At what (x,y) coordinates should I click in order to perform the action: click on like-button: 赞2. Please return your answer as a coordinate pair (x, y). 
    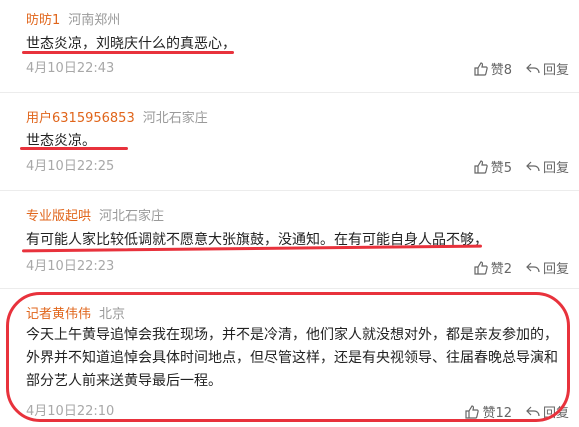
    Looking at the image, I should click on (493, 267).